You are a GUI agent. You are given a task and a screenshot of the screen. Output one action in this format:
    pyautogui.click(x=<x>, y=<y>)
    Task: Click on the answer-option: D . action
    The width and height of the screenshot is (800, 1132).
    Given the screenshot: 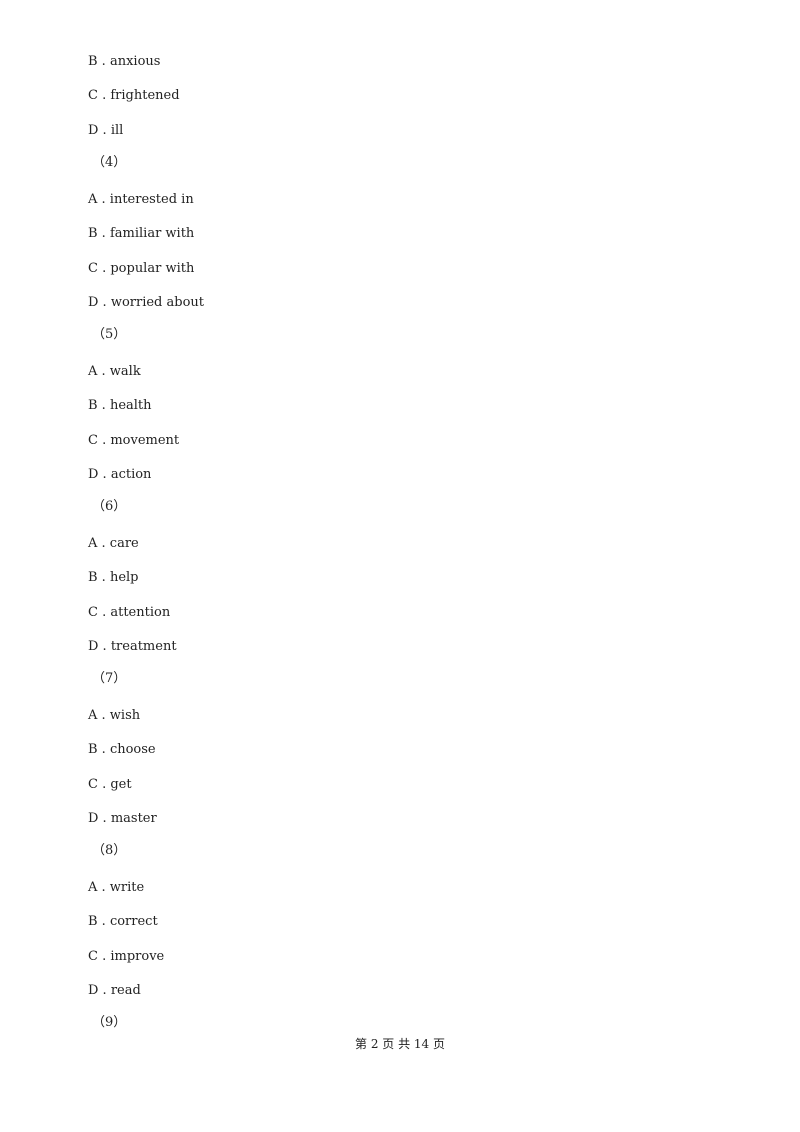 What is the action you would take?
    pyautogui.click(x=120, y=474)
    